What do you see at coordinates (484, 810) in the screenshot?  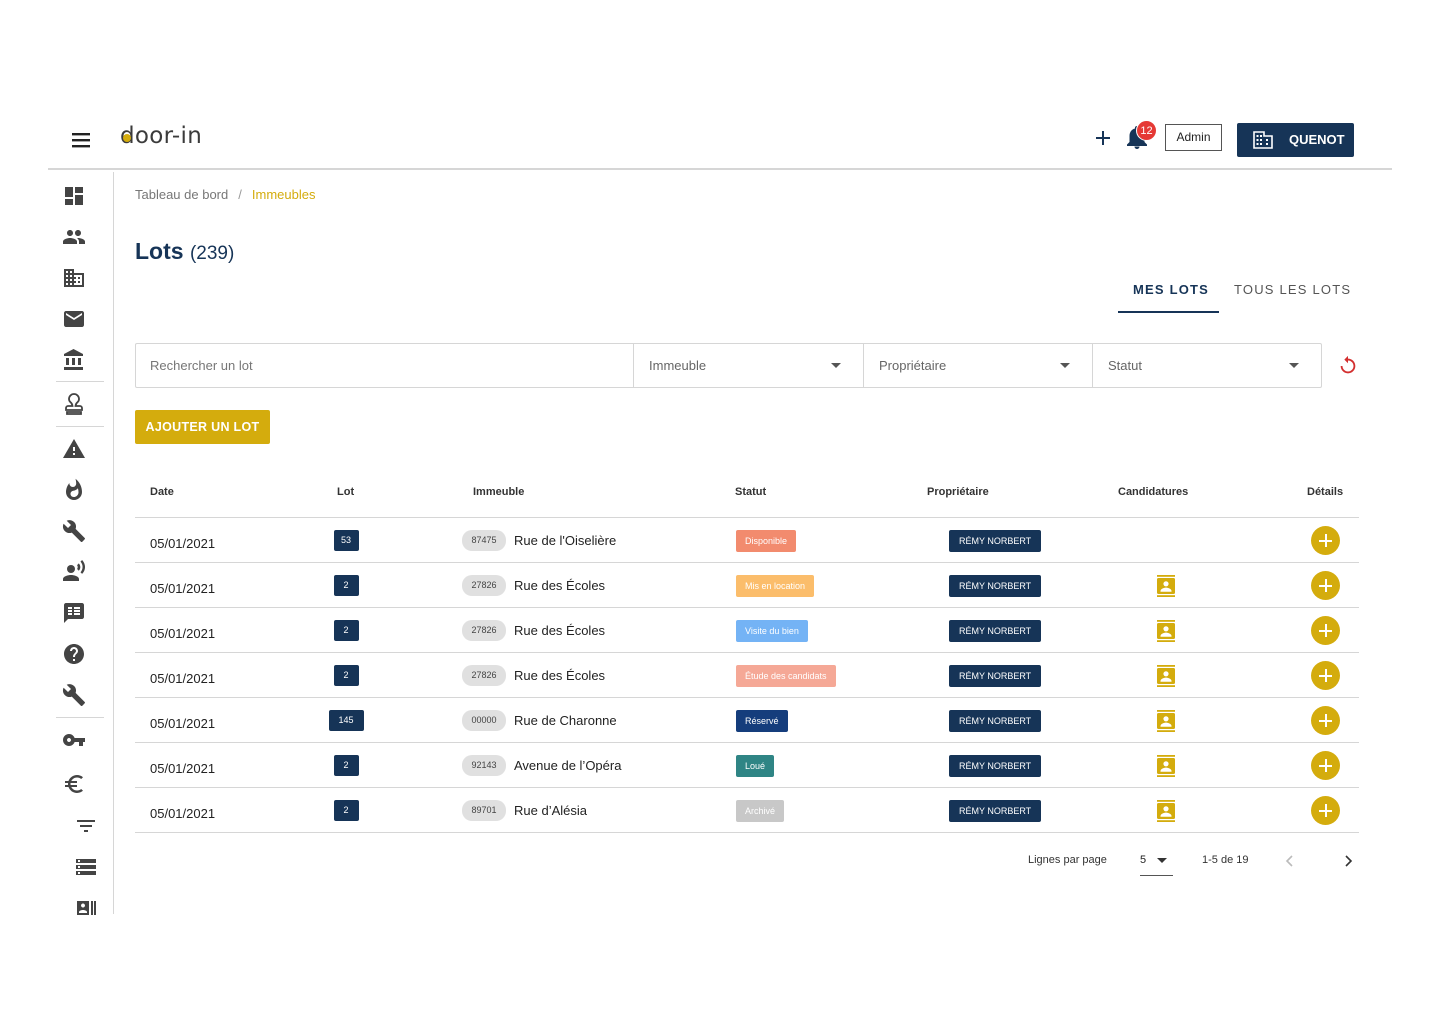 I see `building-code-chip: 89701` at bounding box center [484, 810].